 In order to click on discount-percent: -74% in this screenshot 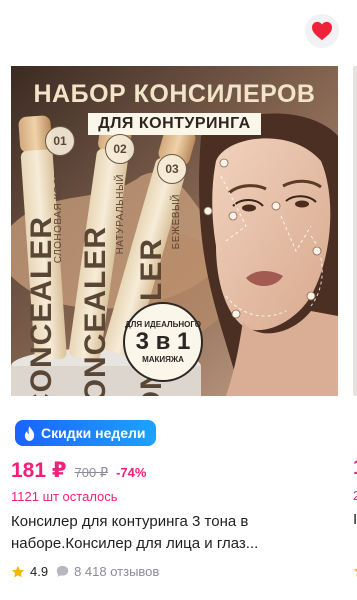, I will do `click(131, 472)`.